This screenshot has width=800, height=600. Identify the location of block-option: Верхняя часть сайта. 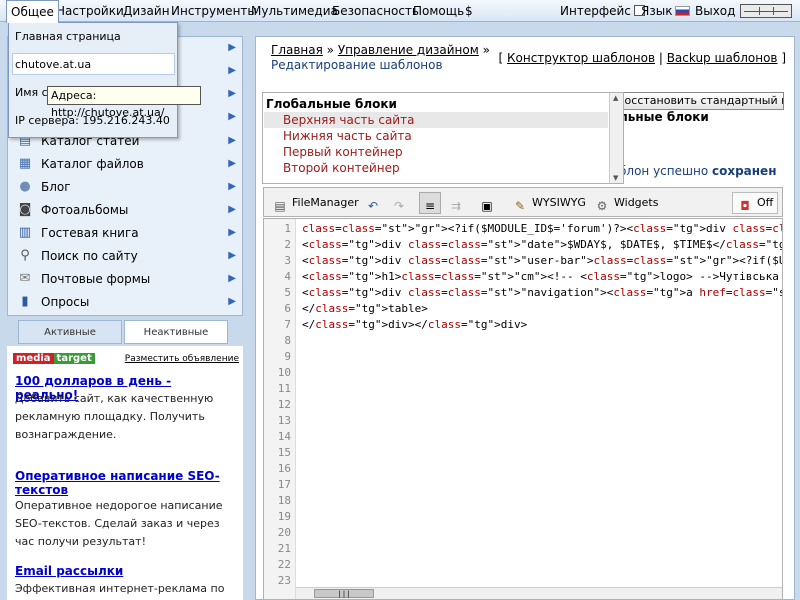
(348, 120).